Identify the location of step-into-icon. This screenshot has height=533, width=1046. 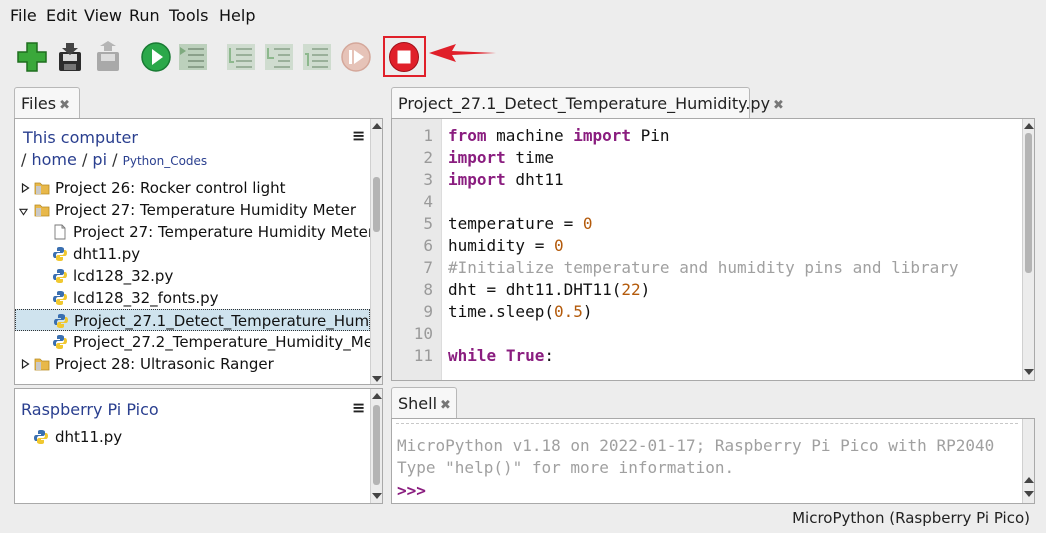
(279, 57).